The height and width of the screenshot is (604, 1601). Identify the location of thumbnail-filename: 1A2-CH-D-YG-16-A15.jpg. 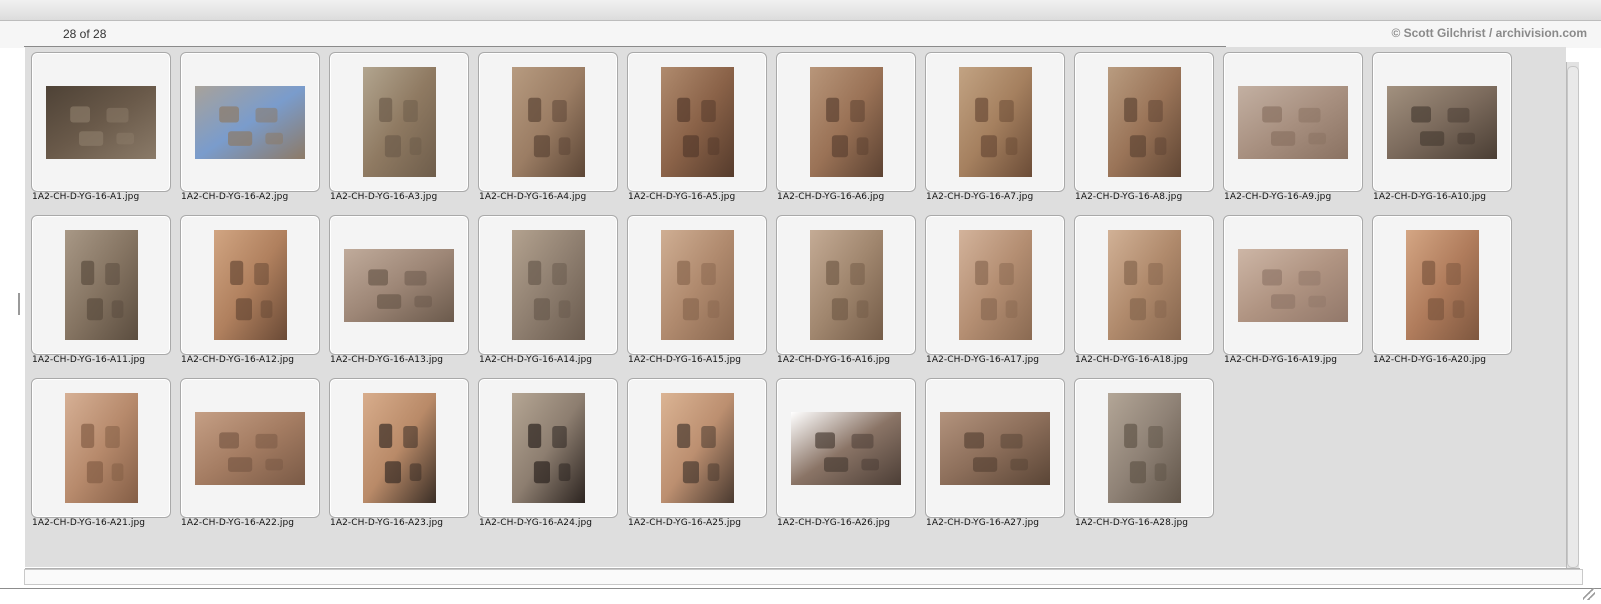
(685, 360).